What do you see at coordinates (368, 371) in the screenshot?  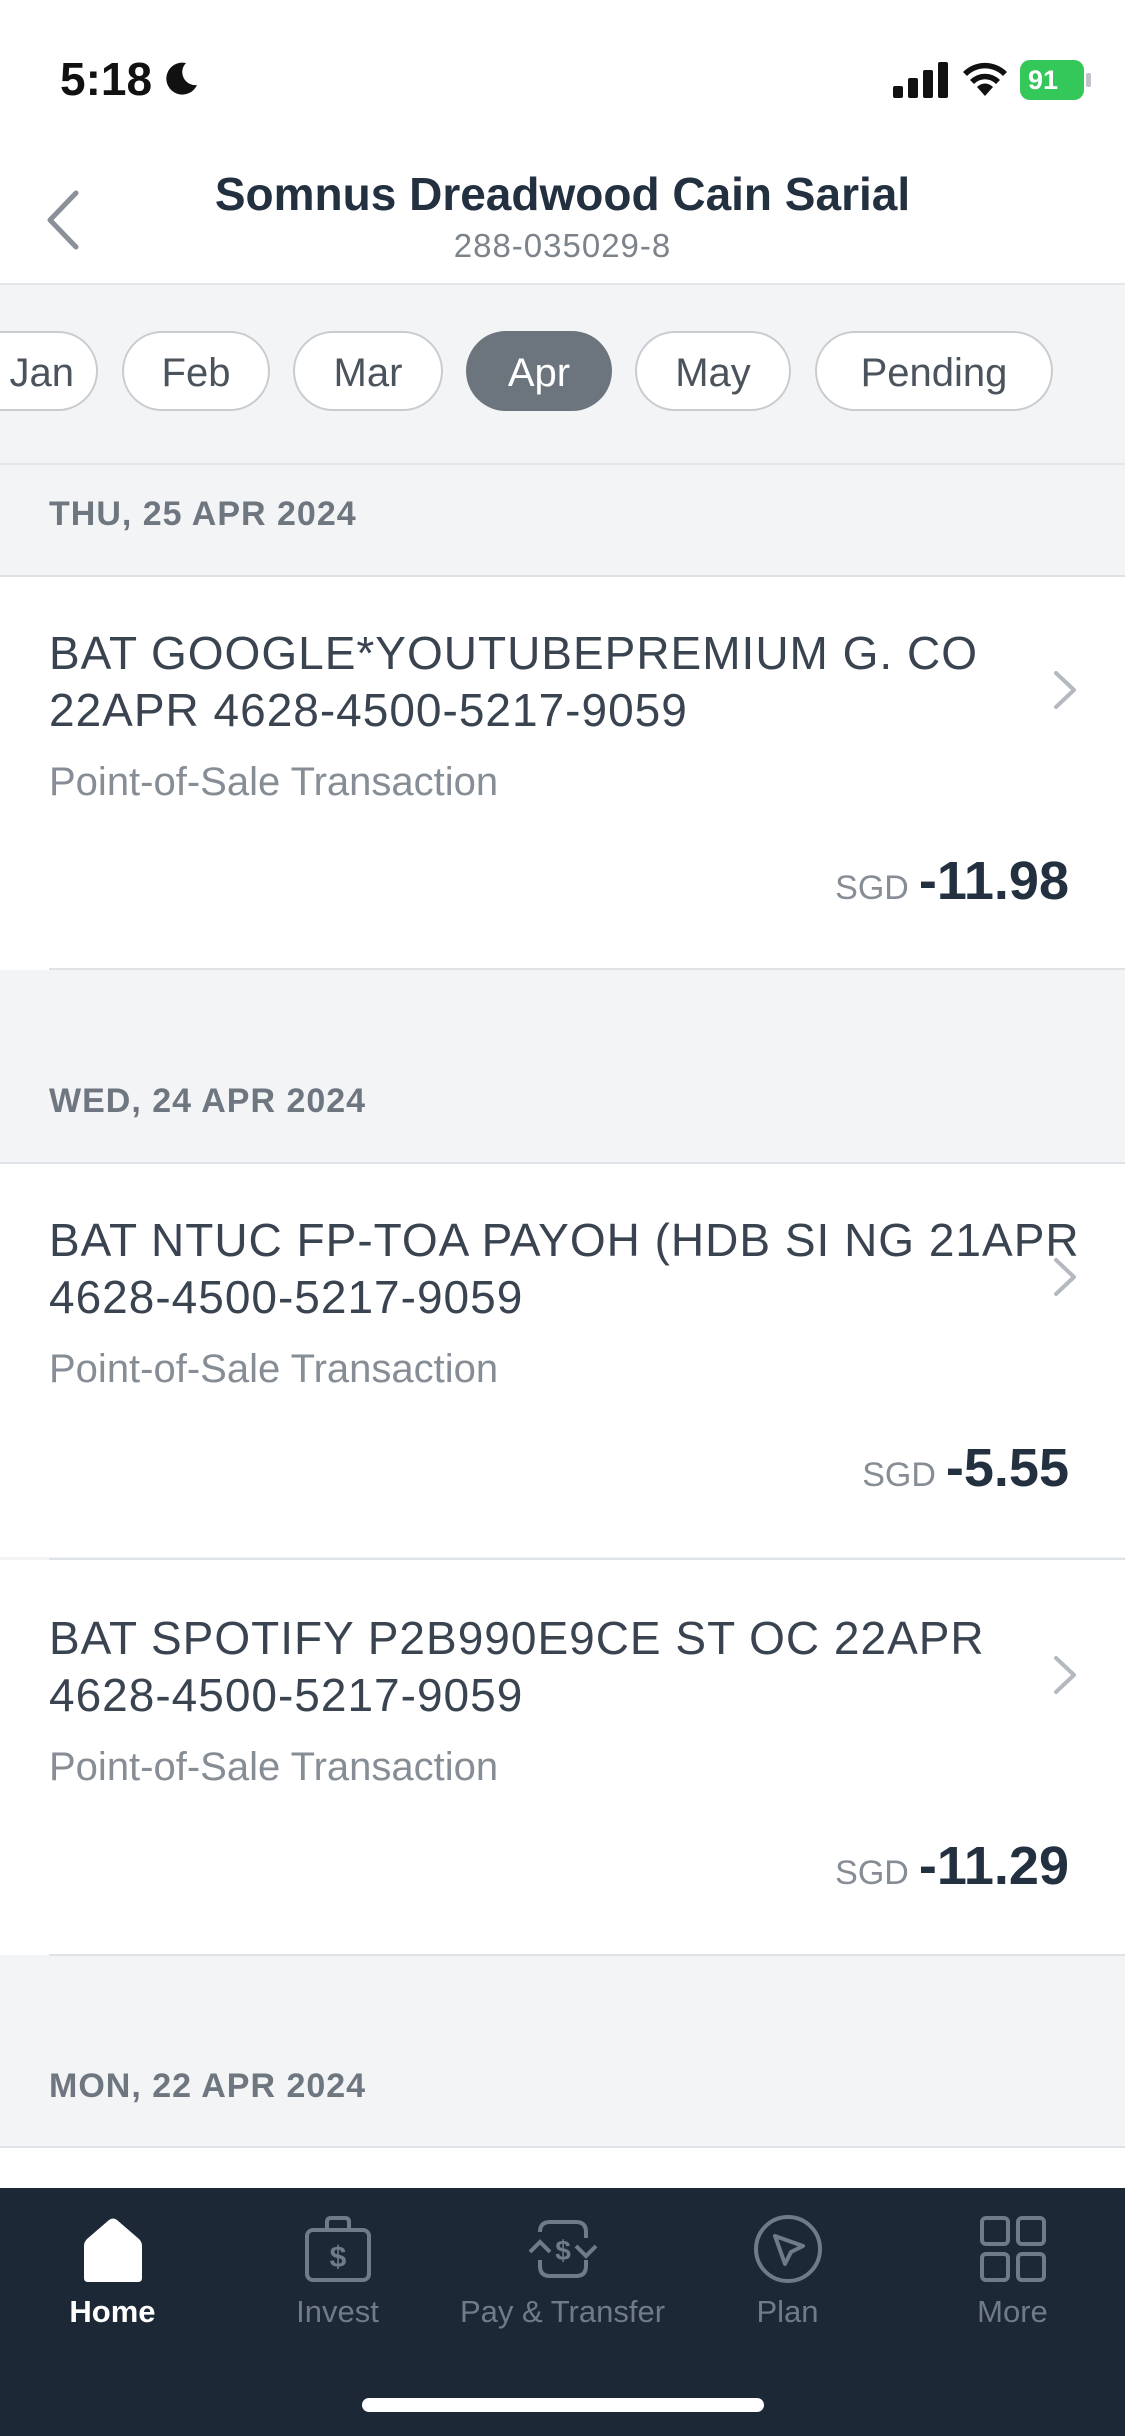 I see `month-chip-mar: Mar` at bounding box center [368, 371].